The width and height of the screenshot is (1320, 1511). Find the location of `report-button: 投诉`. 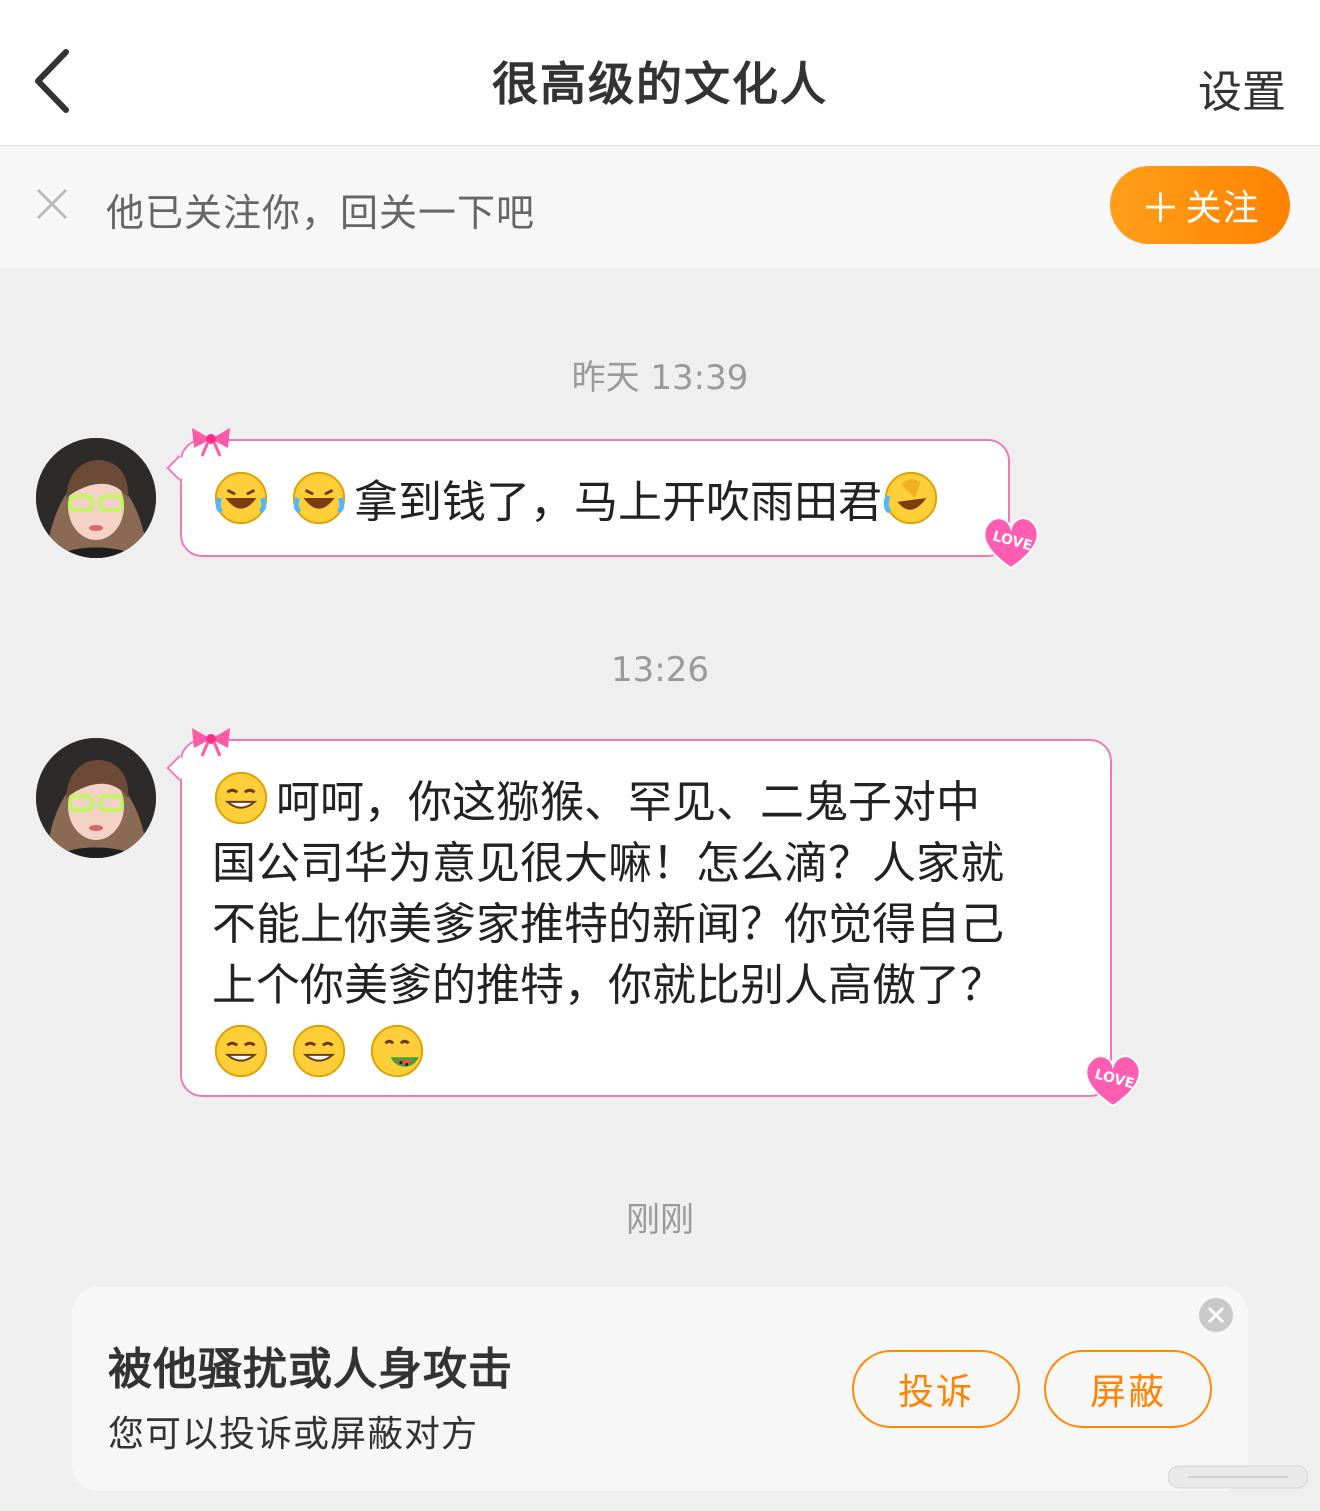

report-button: 投诉 is located at coordinates (936, 1389).